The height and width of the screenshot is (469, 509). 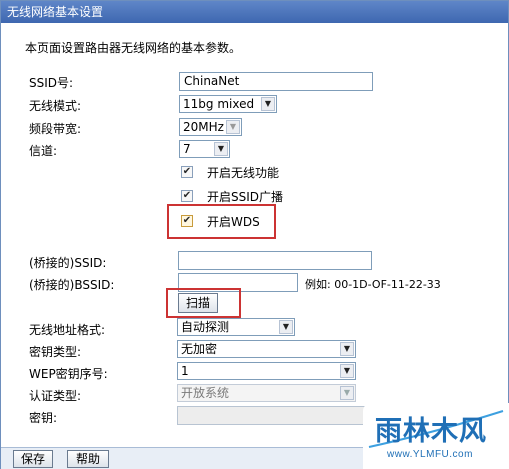 What do you see at coordinates (68, 263) in the screenshot?
I see `bridged-ssid-label: (桥接的)SSID:` at bounding box center [68, 263].